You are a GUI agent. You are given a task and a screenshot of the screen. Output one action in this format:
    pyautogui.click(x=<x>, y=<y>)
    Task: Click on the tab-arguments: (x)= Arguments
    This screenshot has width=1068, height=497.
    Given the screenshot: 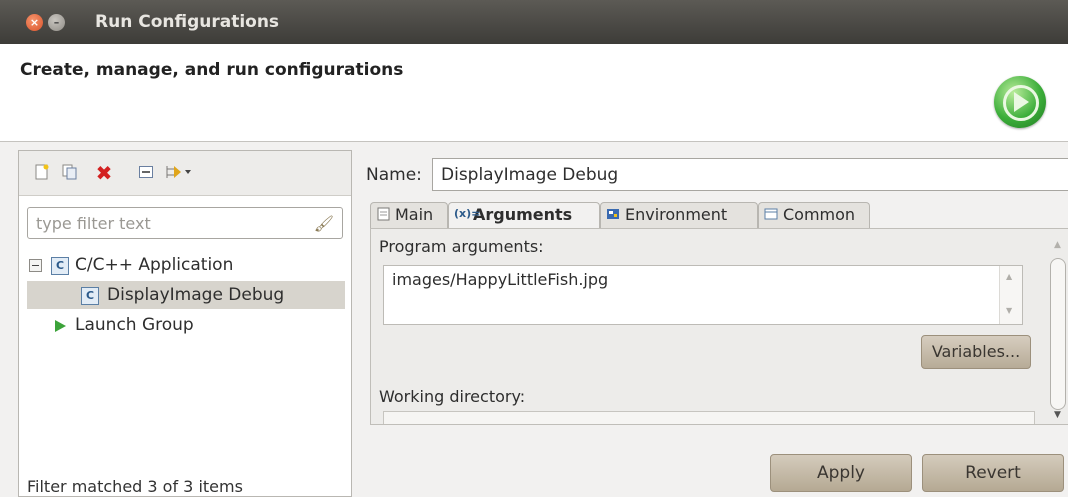 What is the action you would take?
    pyautogui.click(x=524, y=215)
    